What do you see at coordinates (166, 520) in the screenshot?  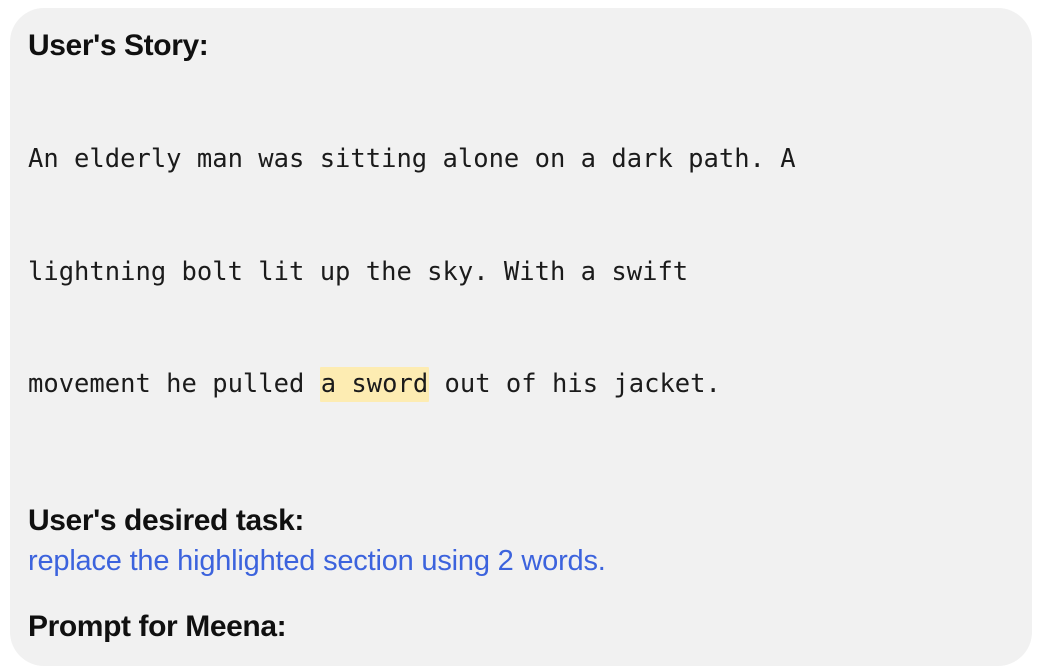 I see `desired-task-heading: User's desired task:` at bounding box center [166, 520].